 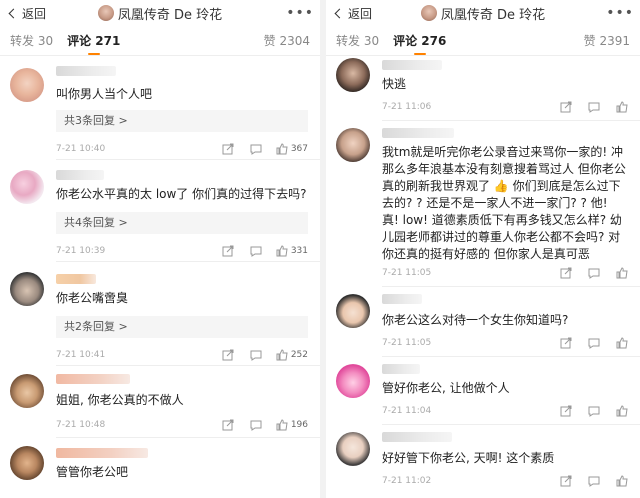 I want to click on comment-item: 管好你老公, 让他做个人 7-21 11:04, so click(x=483, y=392).